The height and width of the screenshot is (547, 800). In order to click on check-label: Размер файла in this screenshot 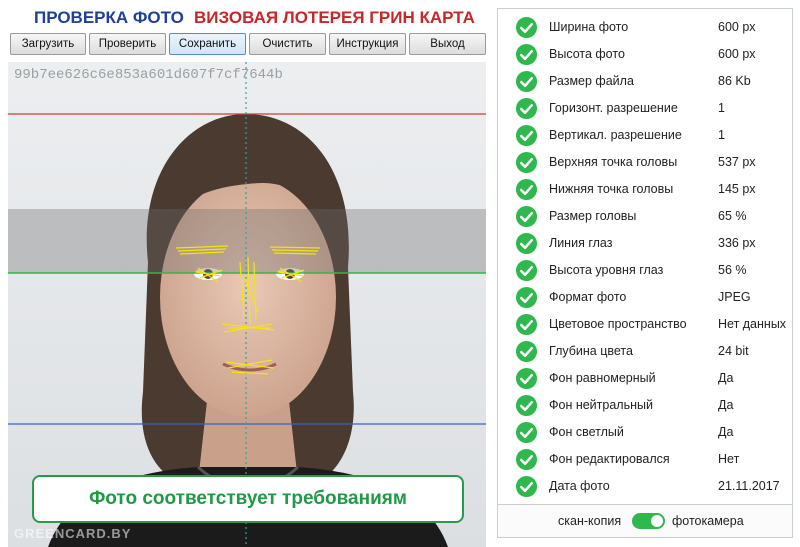, I will do `click(591, 81)`.